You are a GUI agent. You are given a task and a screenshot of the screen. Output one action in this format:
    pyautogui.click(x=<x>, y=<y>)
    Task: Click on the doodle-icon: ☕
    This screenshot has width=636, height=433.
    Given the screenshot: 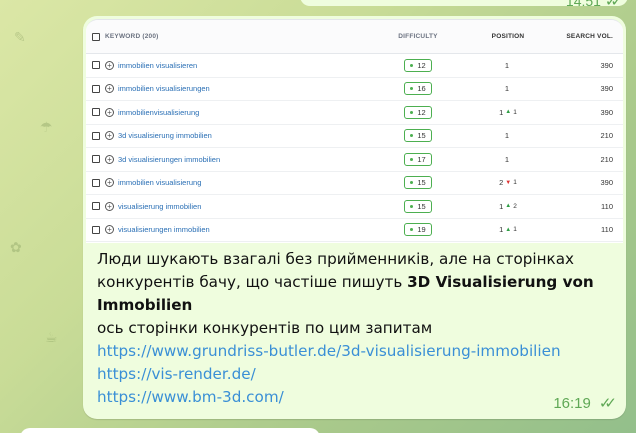 What is the action you would take?
    pyautogui.click(x=51, y=338)
    